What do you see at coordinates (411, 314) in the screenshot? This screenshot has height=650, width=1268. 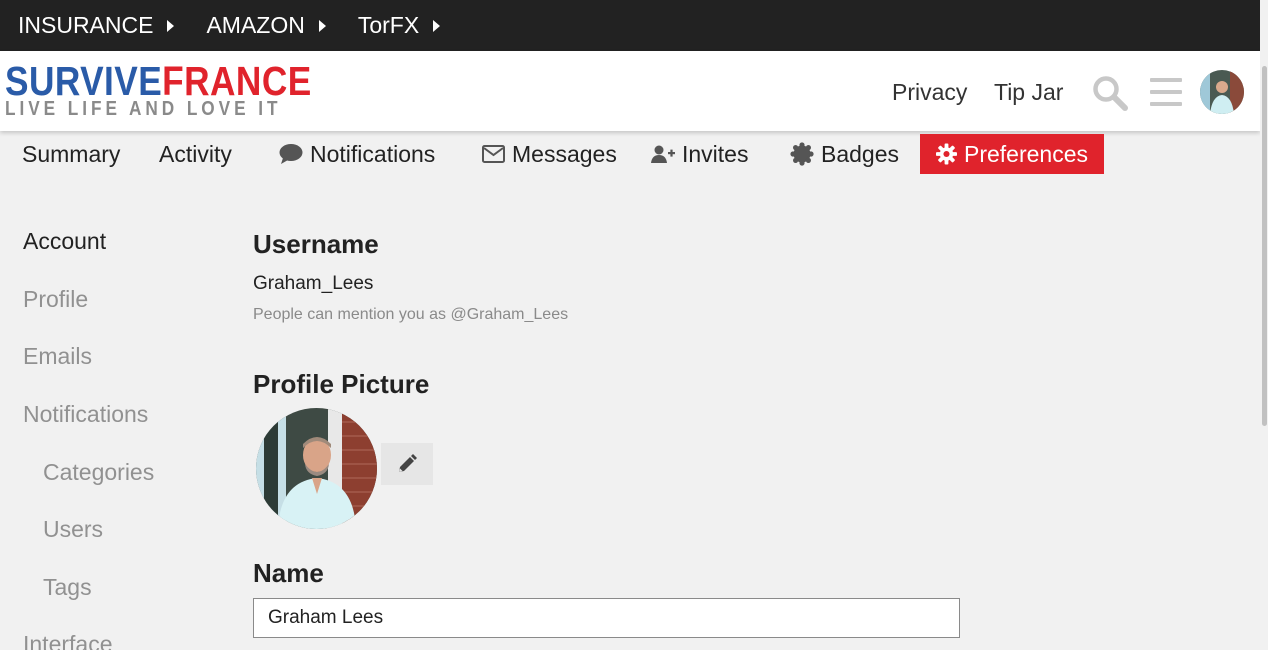 I see `username-hint: People can mention you as @Graham_Lees` at bounding box center [411, 314].